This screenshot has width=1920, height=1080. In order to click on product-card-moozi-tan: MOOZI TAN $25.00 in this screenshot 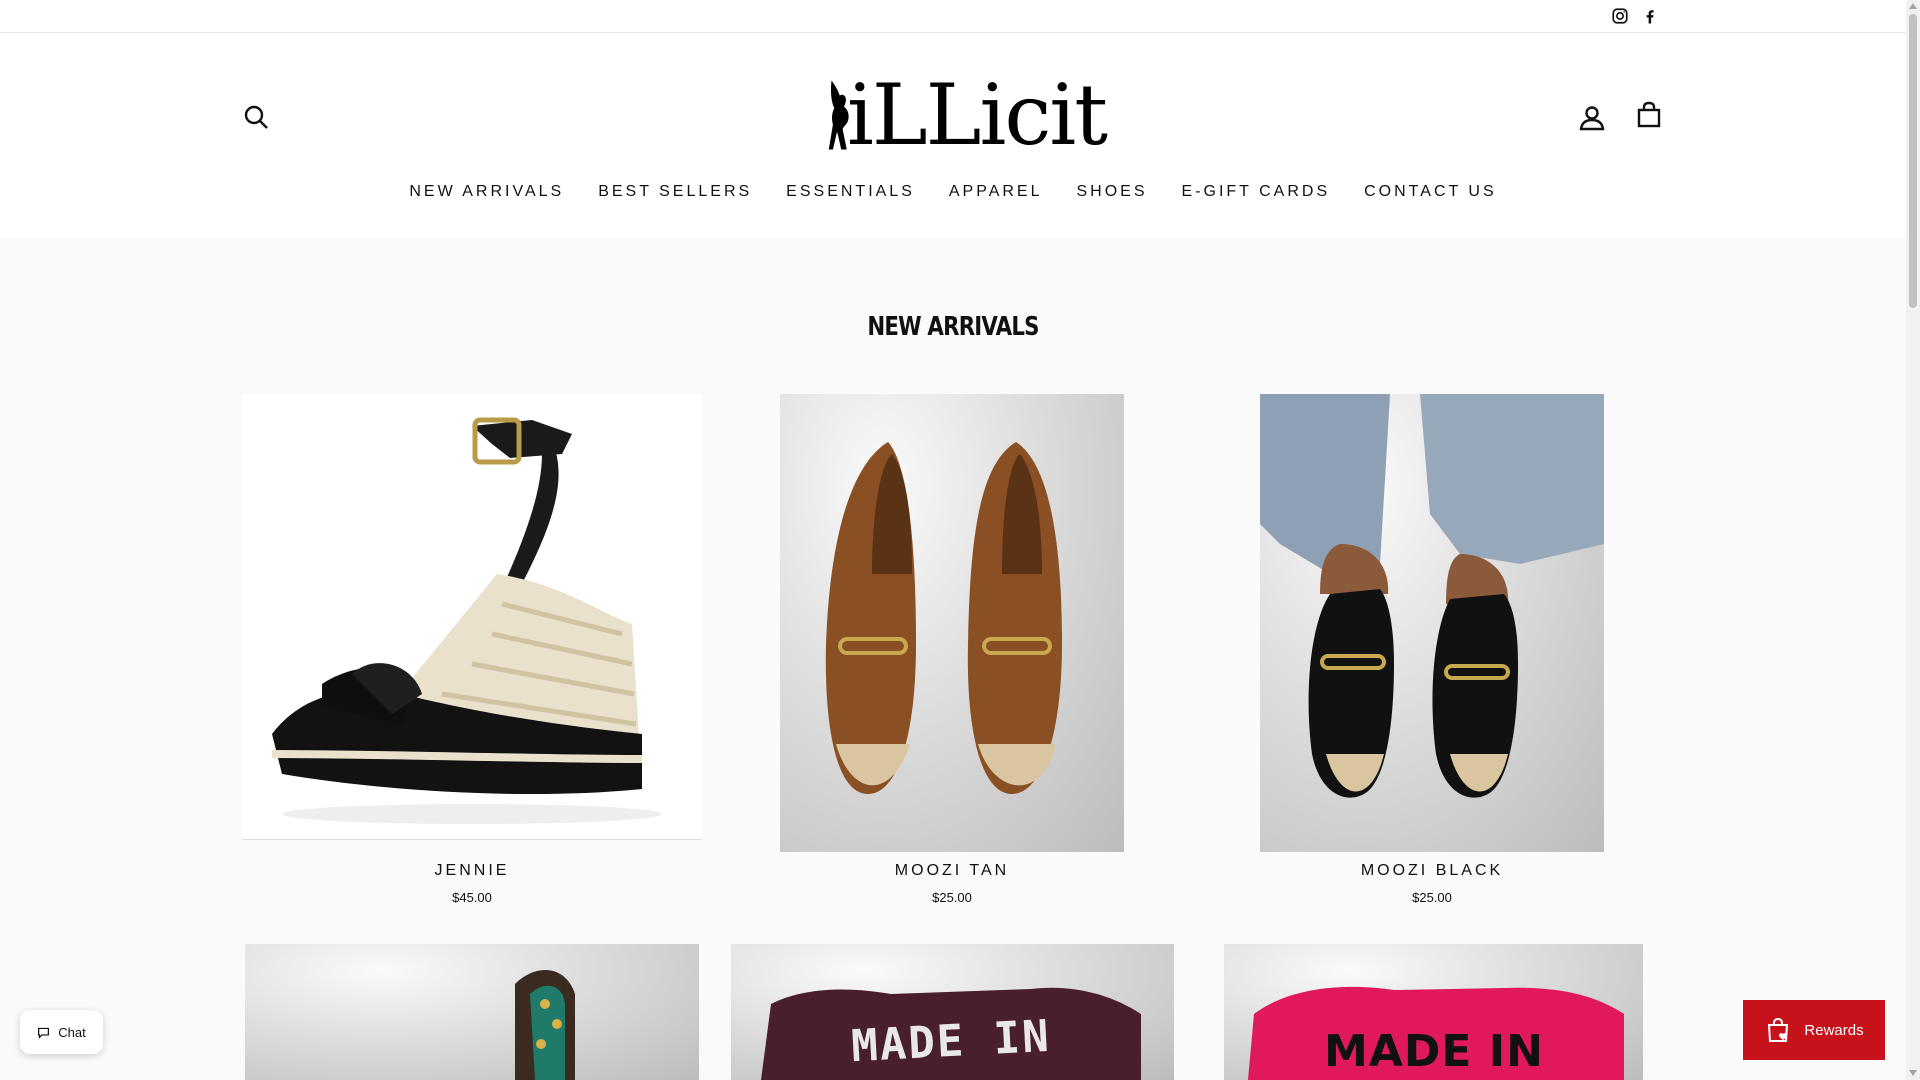, I will do `click(952, 654)`.